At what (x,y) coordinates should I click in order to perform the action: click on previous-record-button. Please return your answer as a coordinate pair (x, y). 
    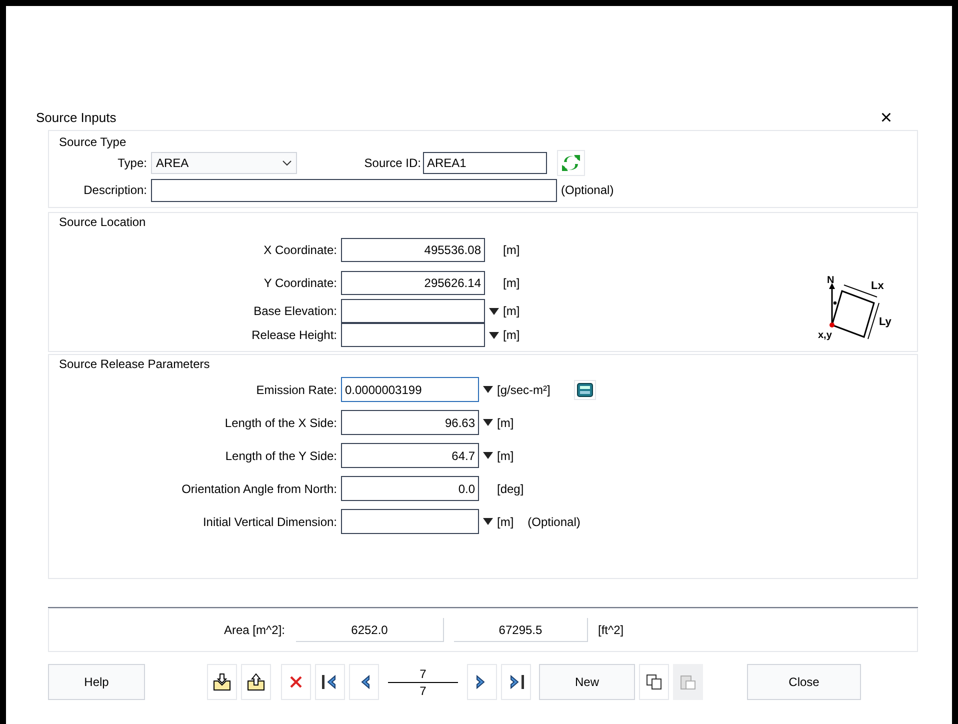
    Looking at the image, I should click on (364, 682).